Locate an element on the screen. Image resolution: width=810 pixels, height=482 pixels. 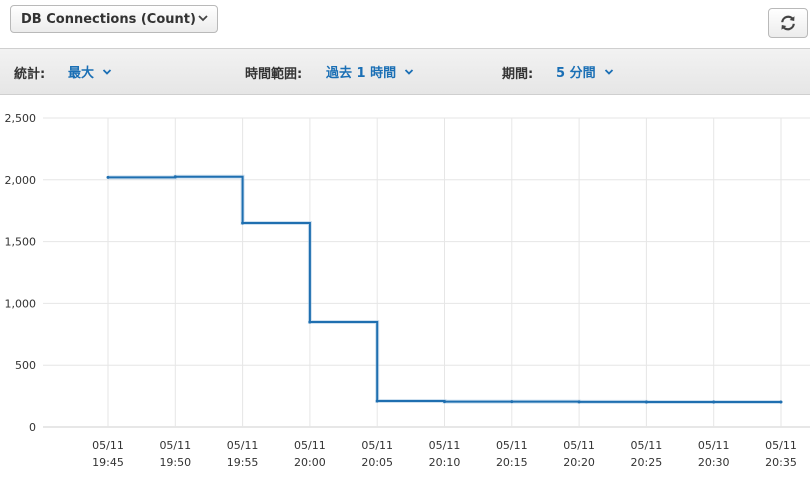
period-dropdown: 5 分間 is located at coordinates (585, 71).